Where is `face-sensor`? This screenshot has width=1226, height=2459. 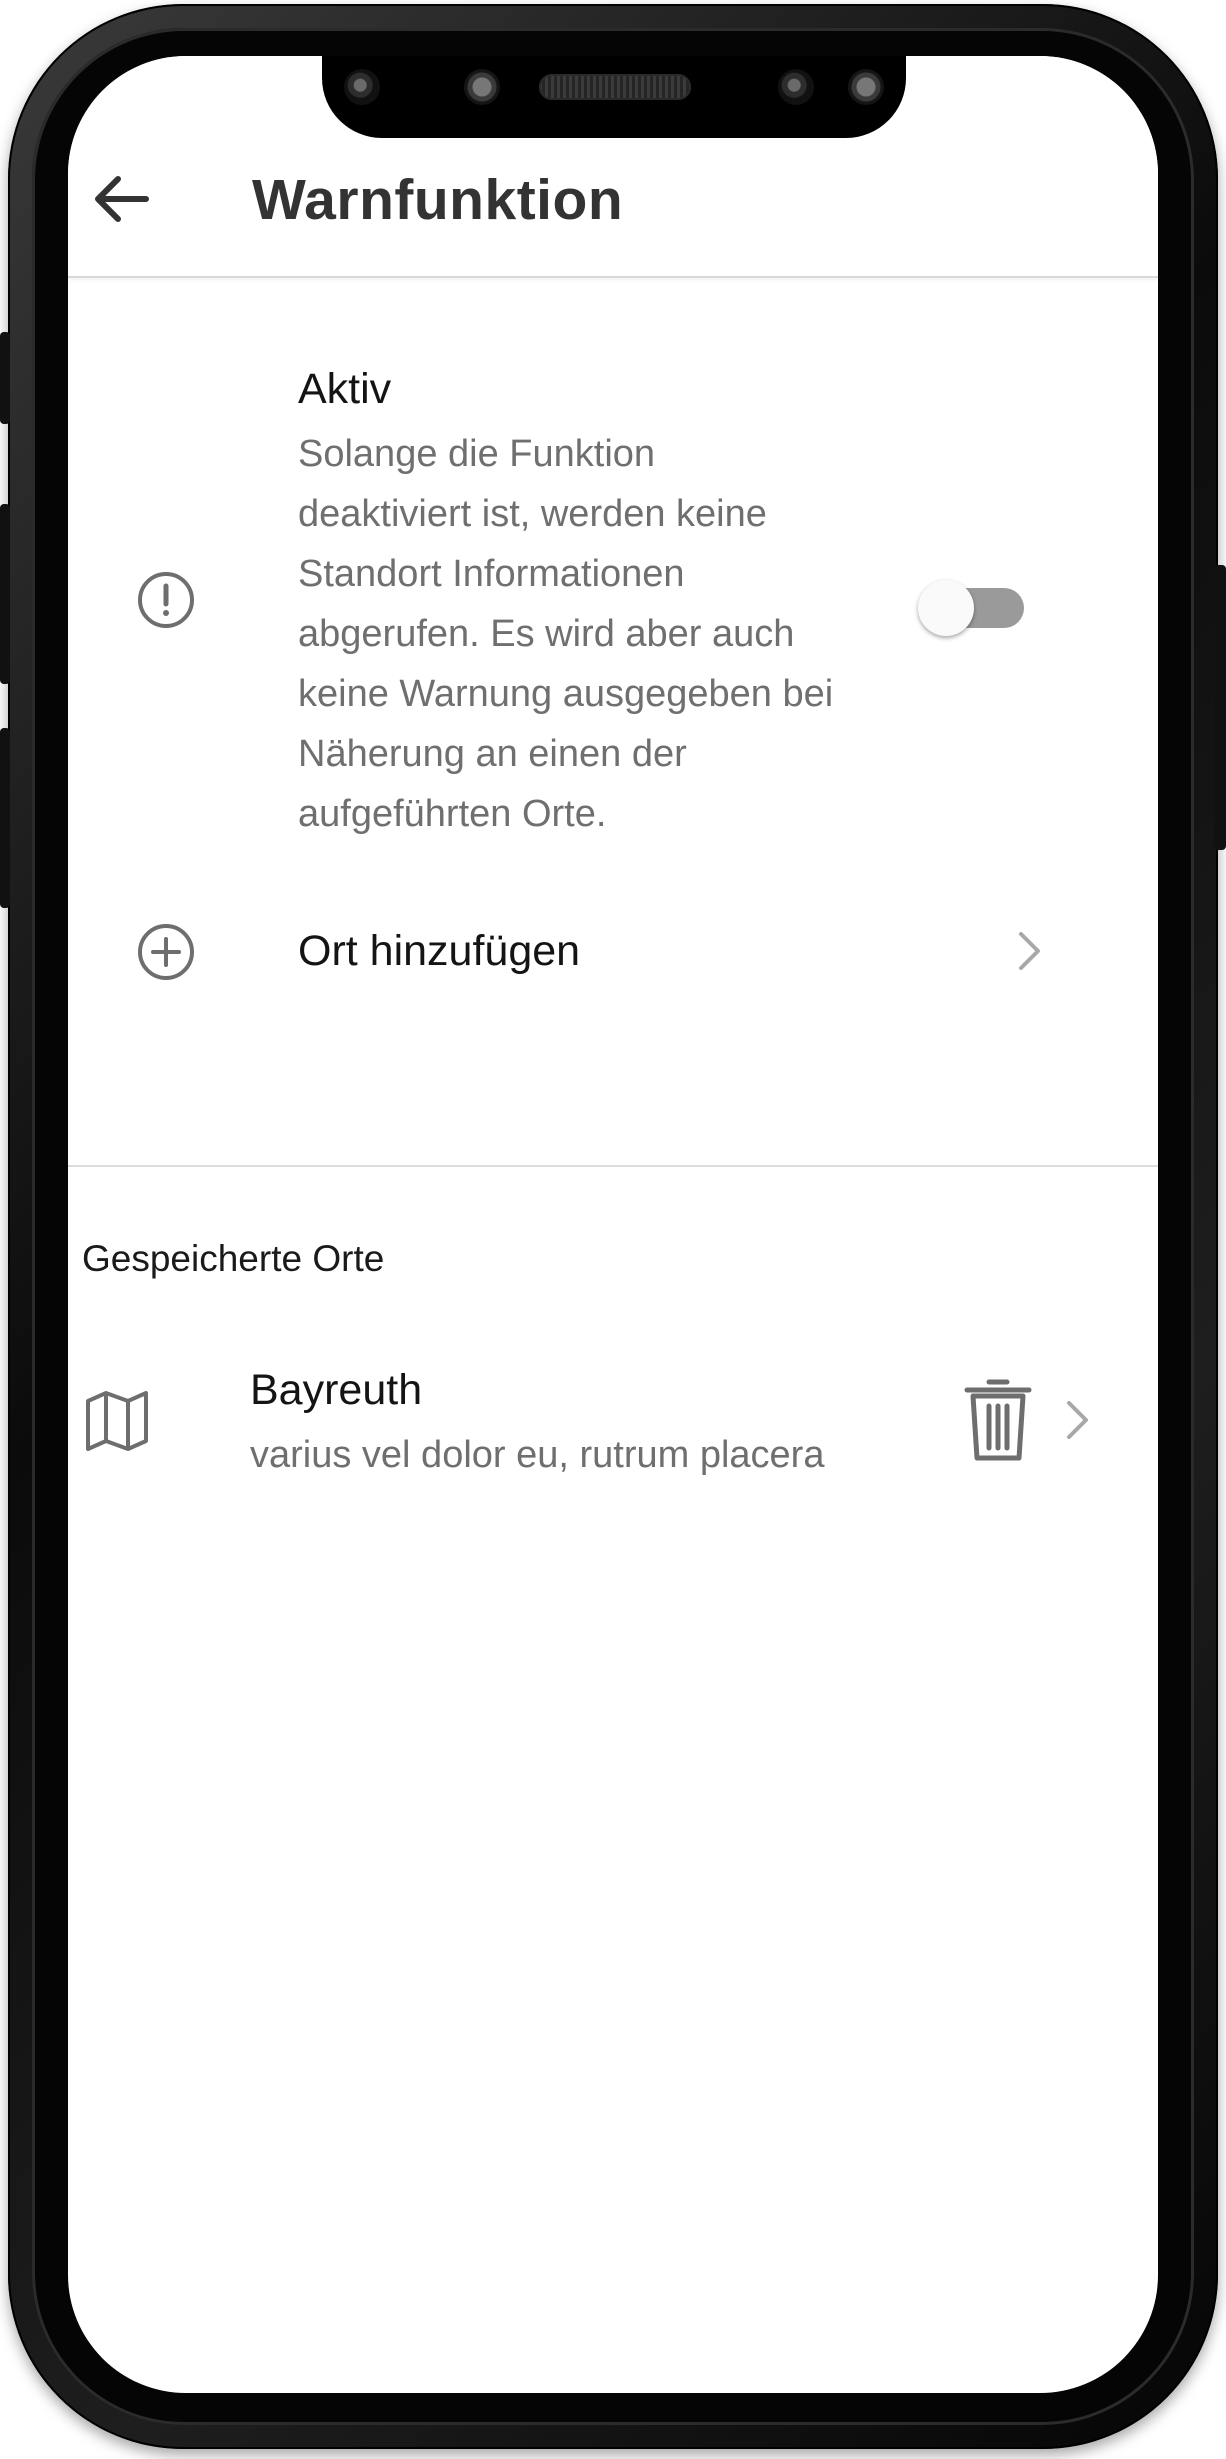 face-sensor is located at coordinates (796, 87).